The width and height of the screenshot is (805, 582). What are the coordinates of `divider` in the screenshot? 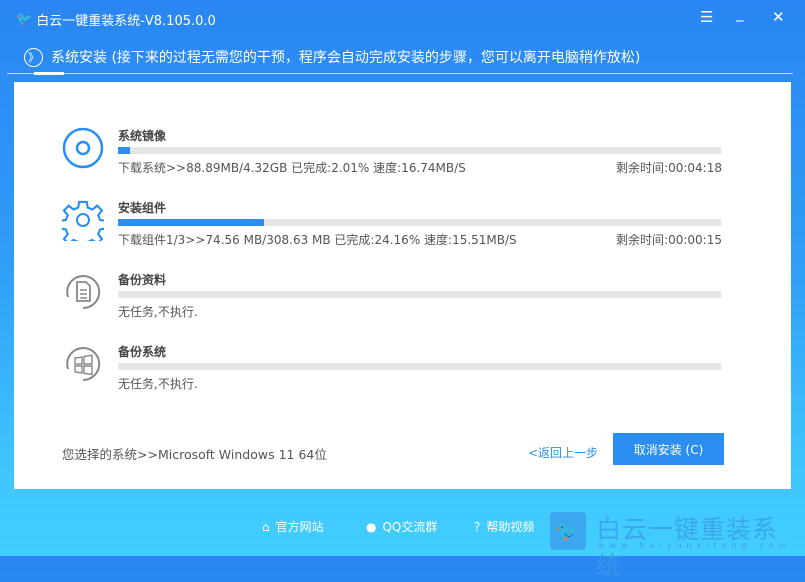 It's located at (400, 73).